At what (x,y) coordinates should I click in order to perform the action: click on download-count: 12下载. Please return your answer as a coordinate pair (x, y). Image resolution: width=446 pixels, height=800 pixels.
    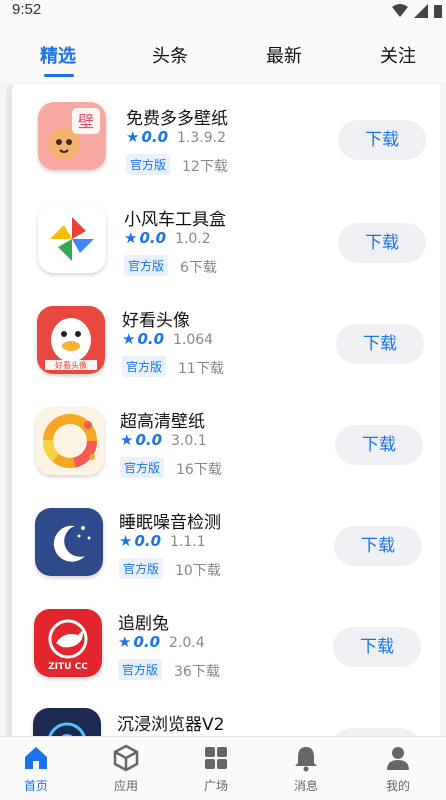
    Looking at the image, I should click on (205, 167).